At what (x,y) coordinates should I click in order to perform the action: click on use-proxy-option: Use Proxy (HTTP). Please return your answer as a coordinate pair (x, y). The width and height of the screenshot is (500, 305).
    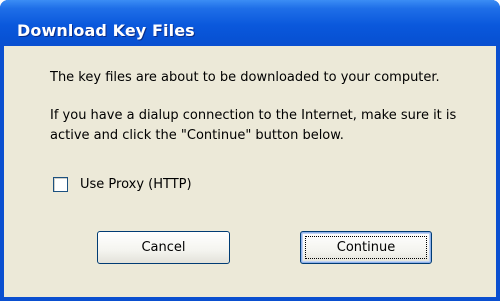
    Looking at the image, I should click on (122, 184).